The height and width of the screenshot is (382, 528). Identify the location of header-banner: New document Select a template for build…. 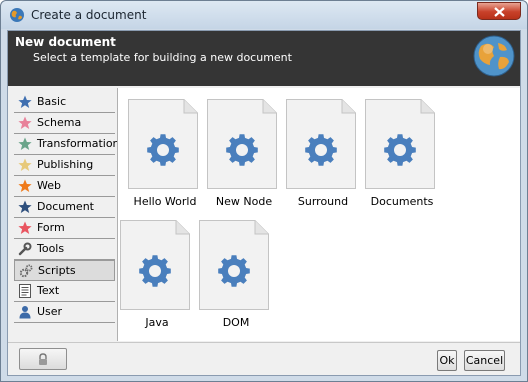
(264, 58).